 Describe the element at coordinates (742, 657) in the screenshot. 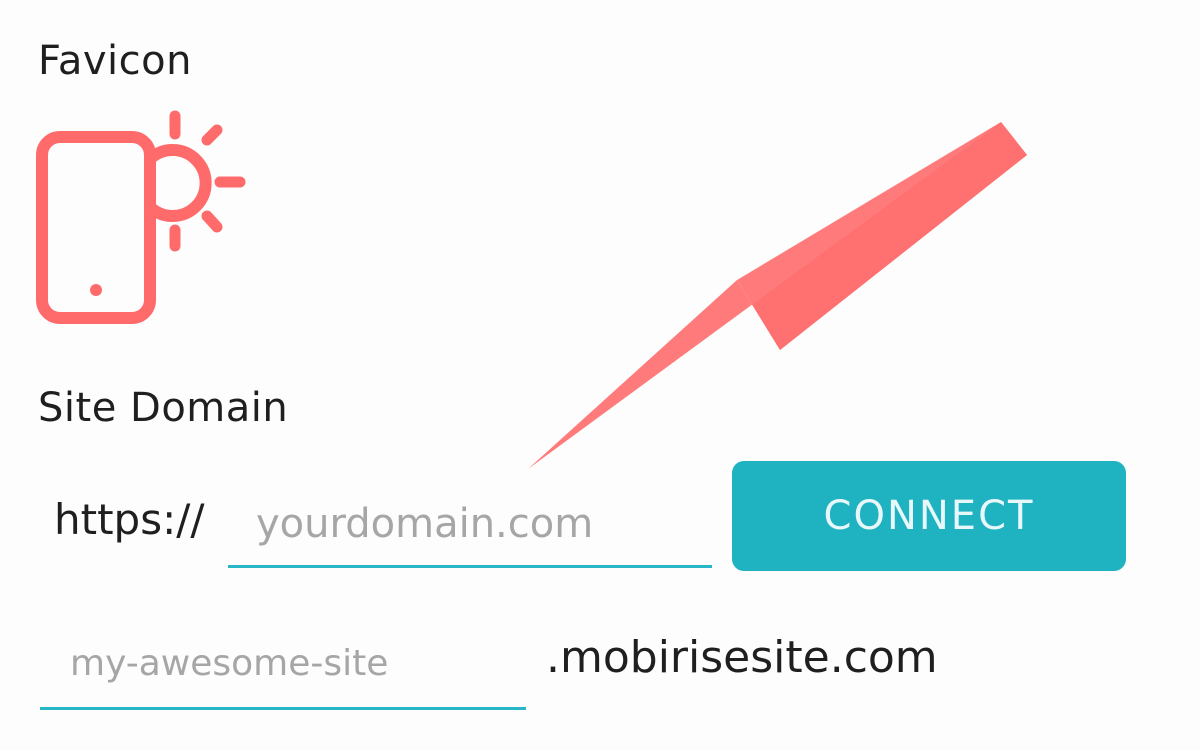

I see `domain-suffix: .mobirisesite.com` at that location.